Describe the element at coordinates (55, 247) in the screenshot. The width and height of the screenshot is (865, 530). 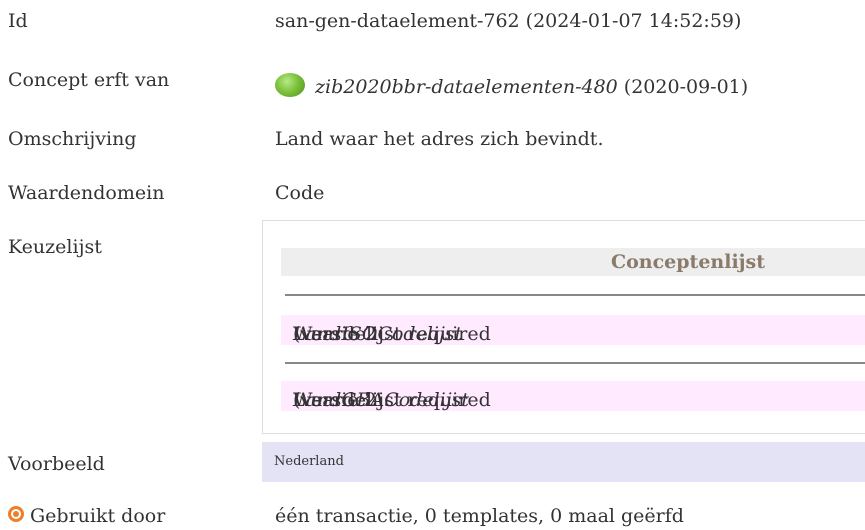
I see `keuzelijst-label: Keuzelijst` at that location.